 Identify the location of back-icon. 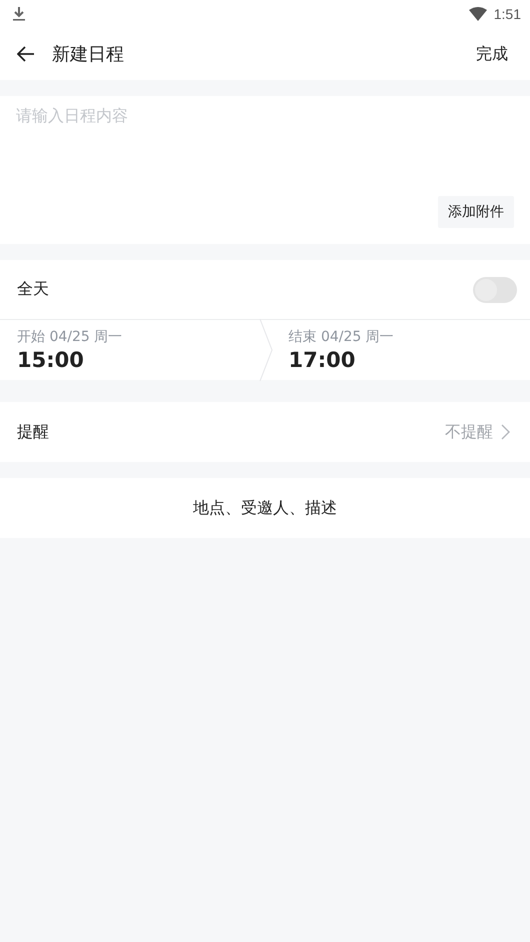
(26, 54).